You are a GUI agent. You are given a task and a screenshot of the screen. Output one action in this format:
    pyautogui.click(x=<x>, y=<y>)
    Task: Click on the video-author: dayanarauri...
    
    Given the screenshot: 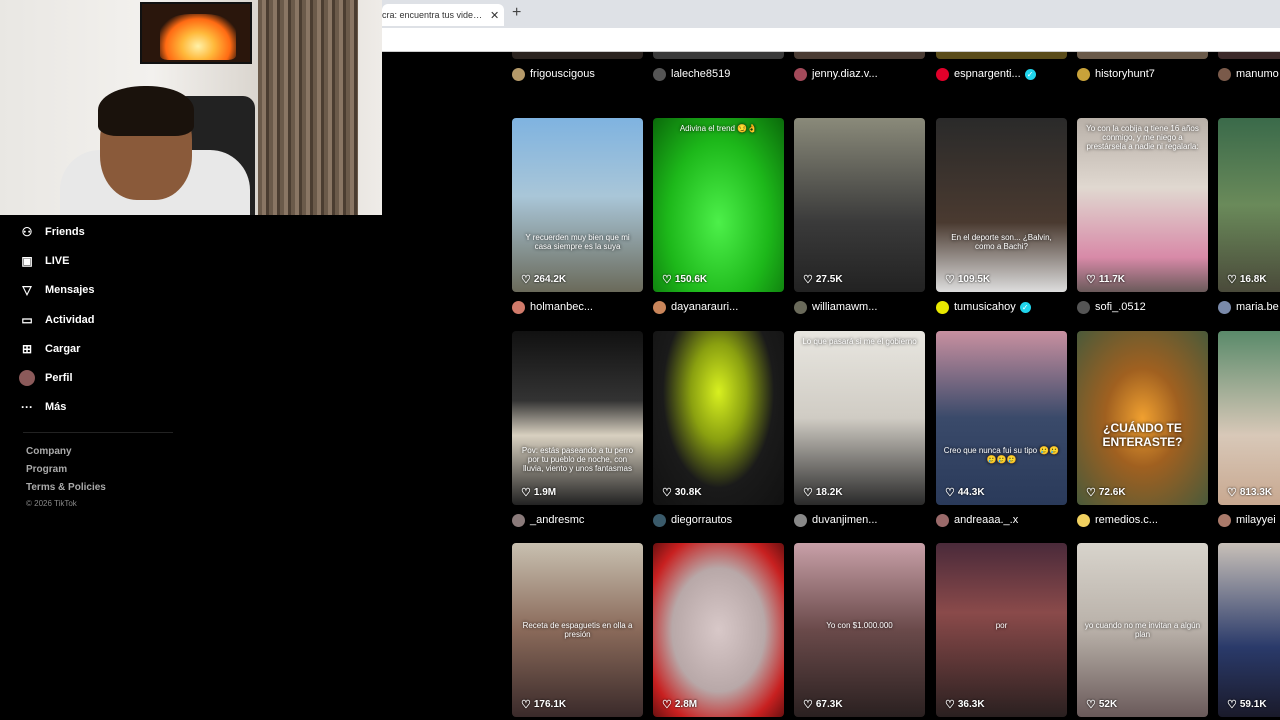 What is the action you would take?
    pyautogui.click(x=718, y=307)
    